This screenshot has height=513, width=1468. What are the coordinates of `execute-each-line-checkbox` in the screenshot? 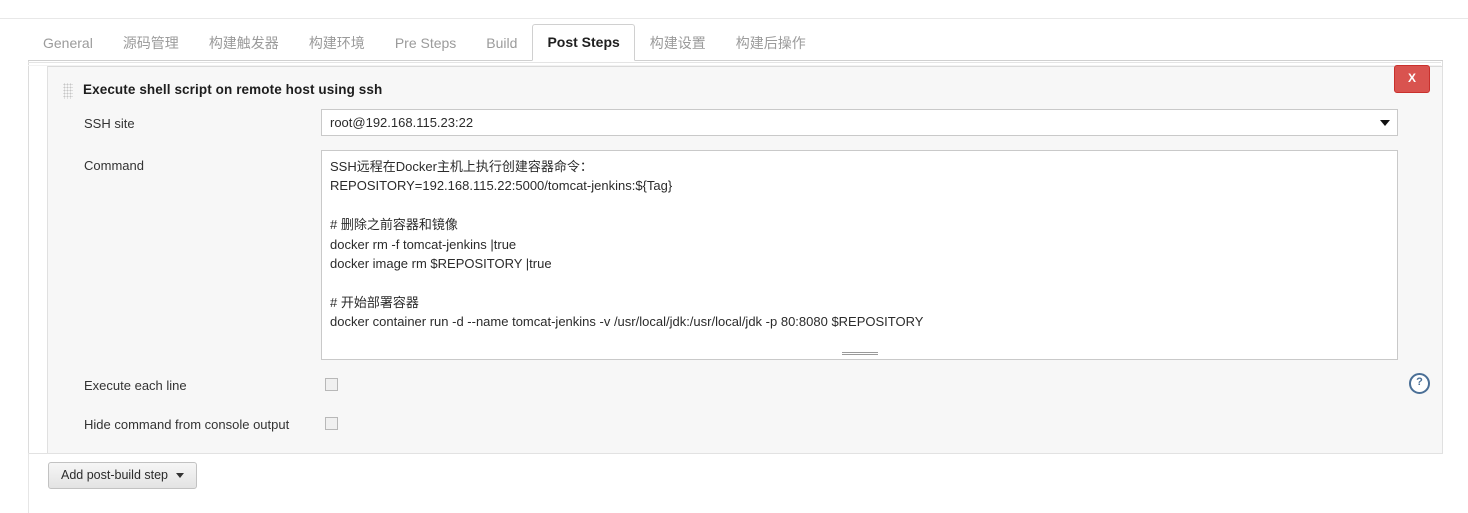 It's located at (331, 384).